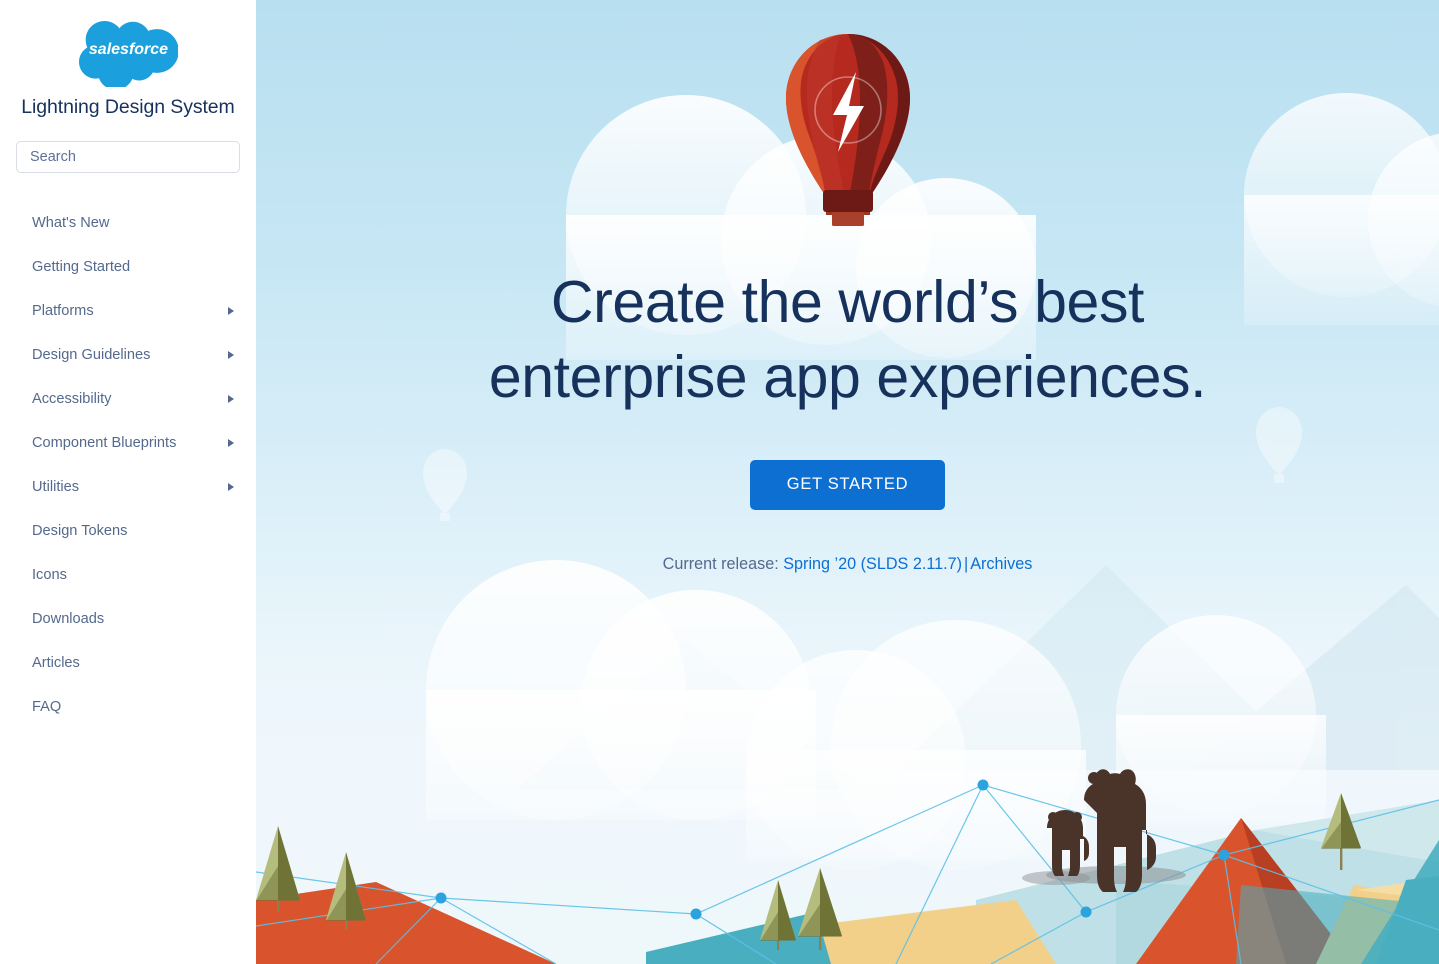 The height and width of the screenshot is (964, 1439). Describe the element at coordinates (128, 663) in the screenshot. I see `sidebar-item-articles: Articles` at that location.